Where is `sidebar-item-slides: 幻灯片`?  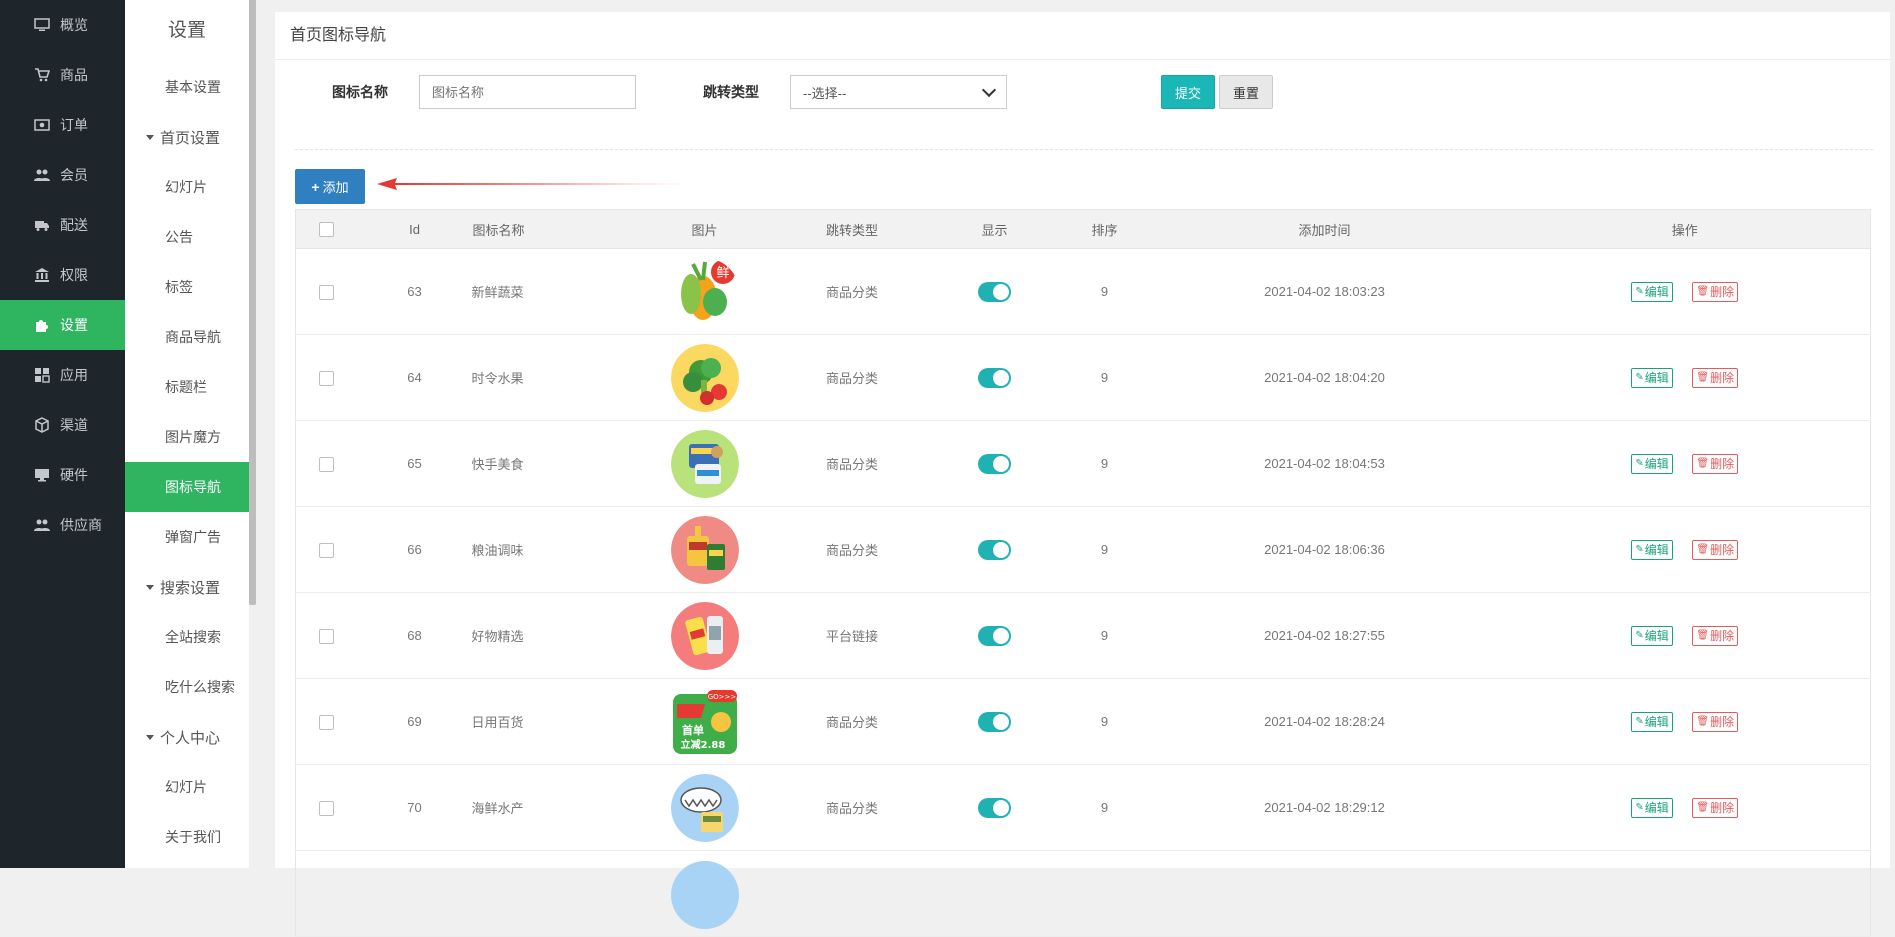
sidebar-item-slides: 幻灯片 is located at coordinates (187, 187).